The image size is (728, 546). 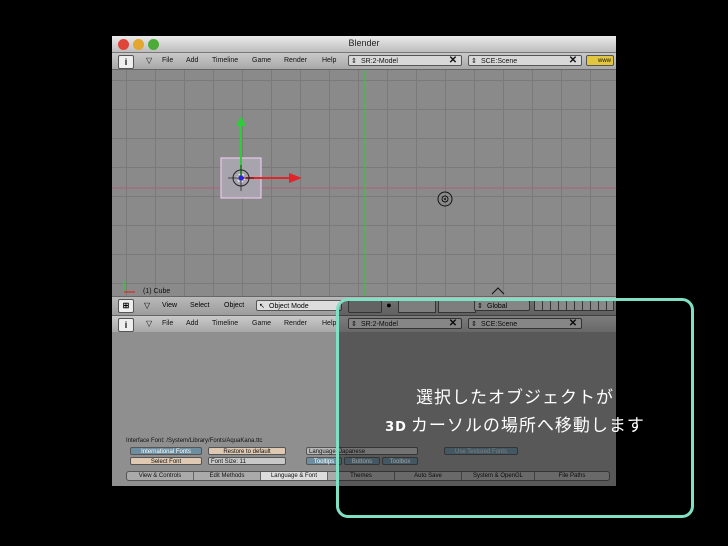 I want to click on window-title: Blender, so click(x=364, y=43).